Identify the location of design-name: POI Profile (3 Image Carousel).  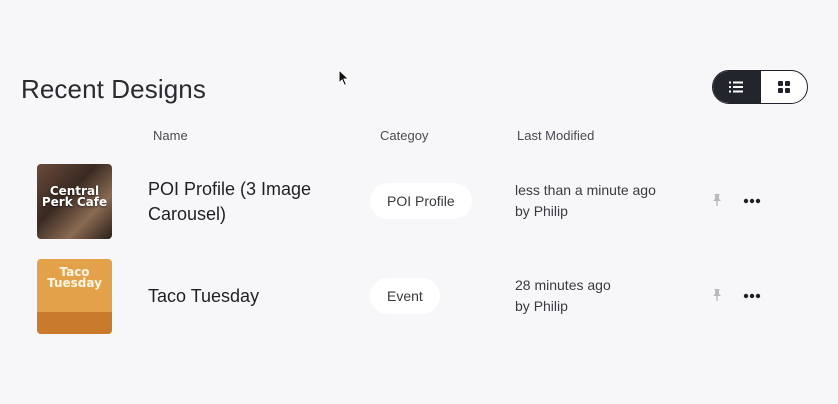
(248, 202).